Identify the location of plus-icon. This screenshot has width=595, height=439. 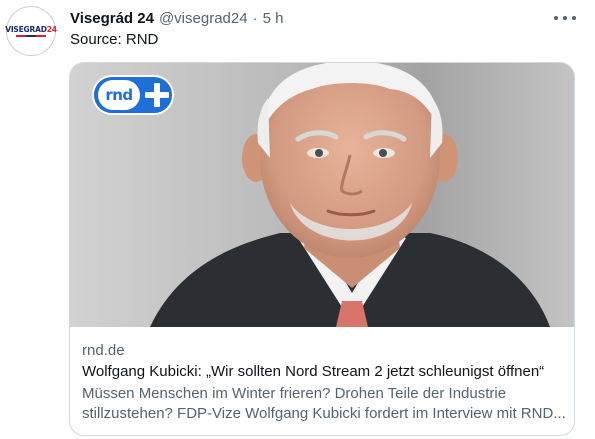
(157, 95).